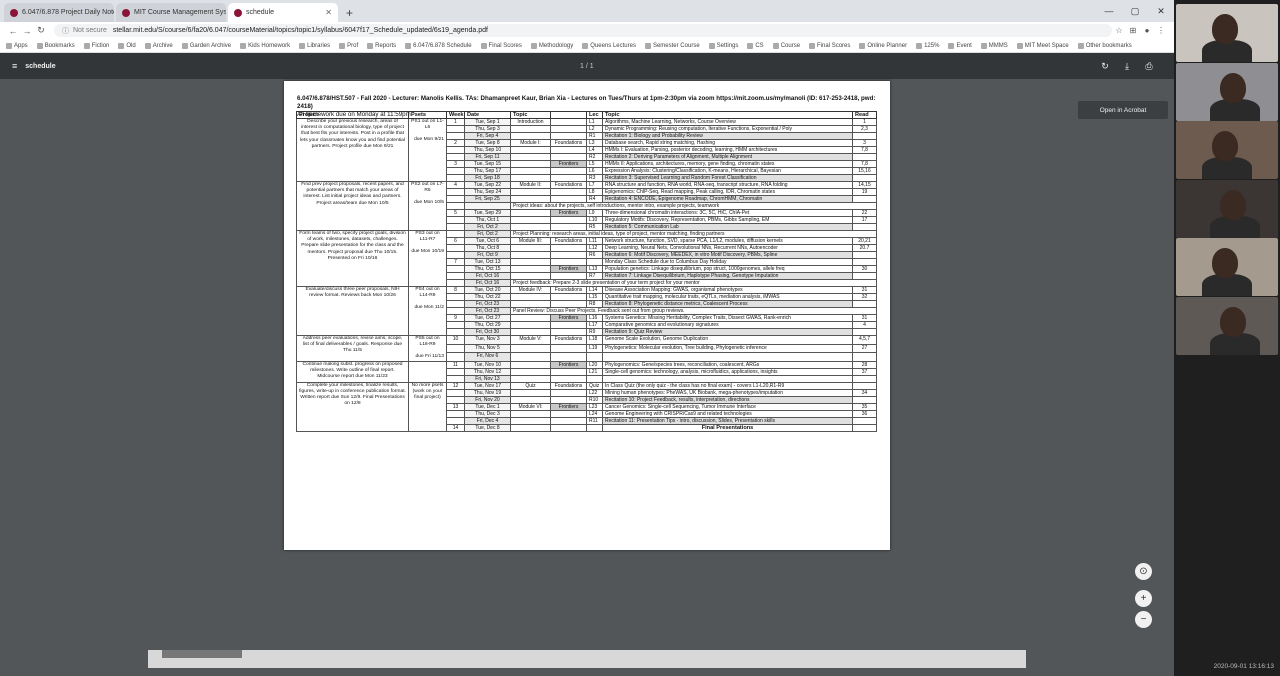 Image resolution: width=1280 pixels, height=676 pixels. What do you see at coordinates (723, 45) in the screenshot?
I see `bookmark-item: Settings` at bounding box center [723, 45].